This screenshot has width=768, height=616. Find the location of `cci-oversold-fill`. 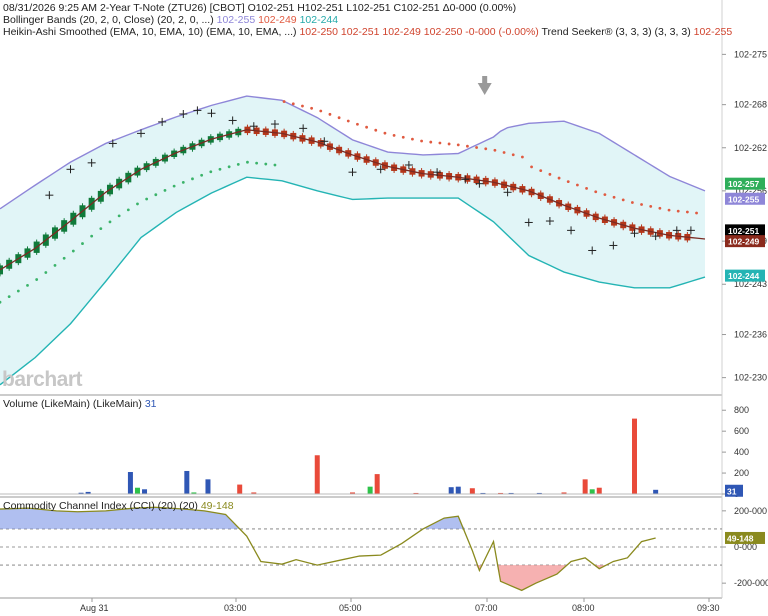

cci-oversold-fill is located at coordinates (328, 578).